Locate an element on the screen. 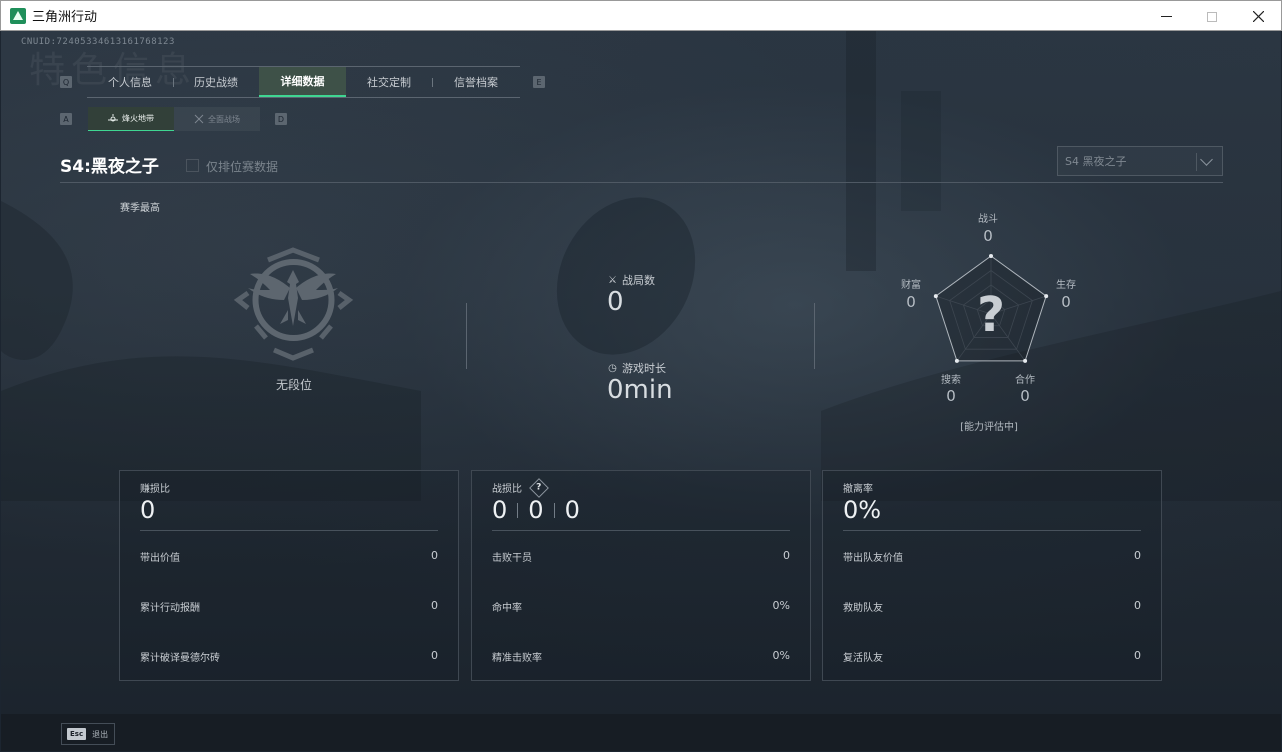 This screenshot has height=752, width=1282. kd-ratio-label: 战损比 ? is located at coordinates (520, 487).